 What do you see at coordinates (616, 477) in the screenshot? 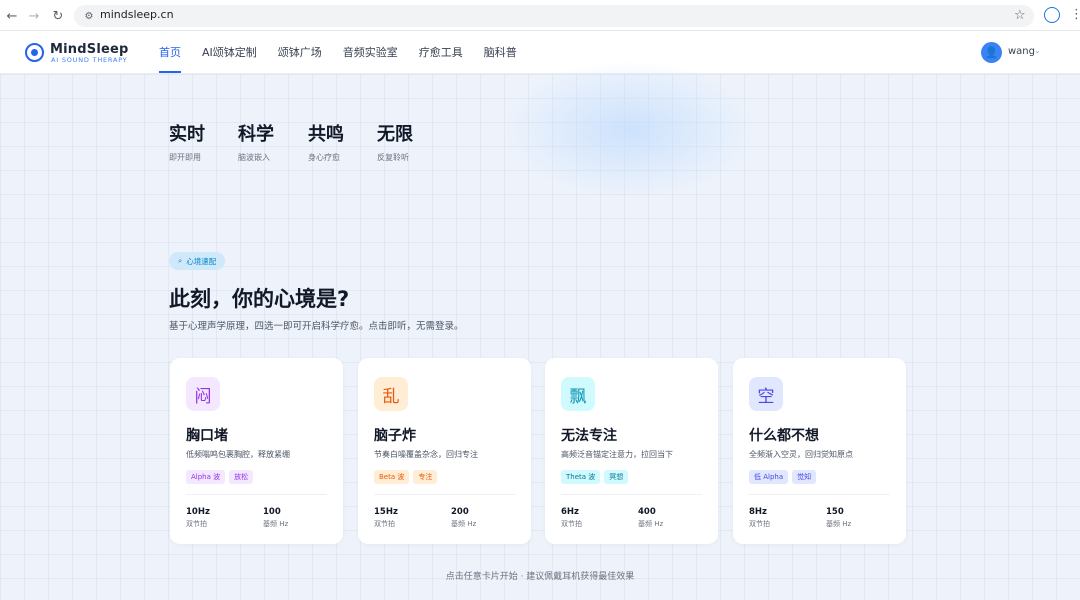
I see `tag-effect: 冥想` at bounding box center [616, 477].